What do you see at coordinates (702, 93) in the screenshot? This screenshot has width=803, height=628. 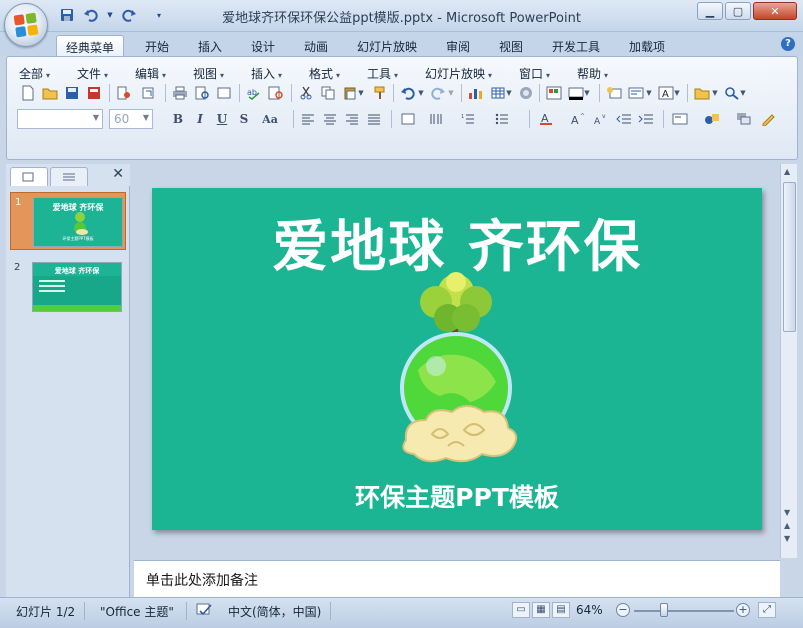 I see `open-folder-2-icon` at bounding box center [702, 93].